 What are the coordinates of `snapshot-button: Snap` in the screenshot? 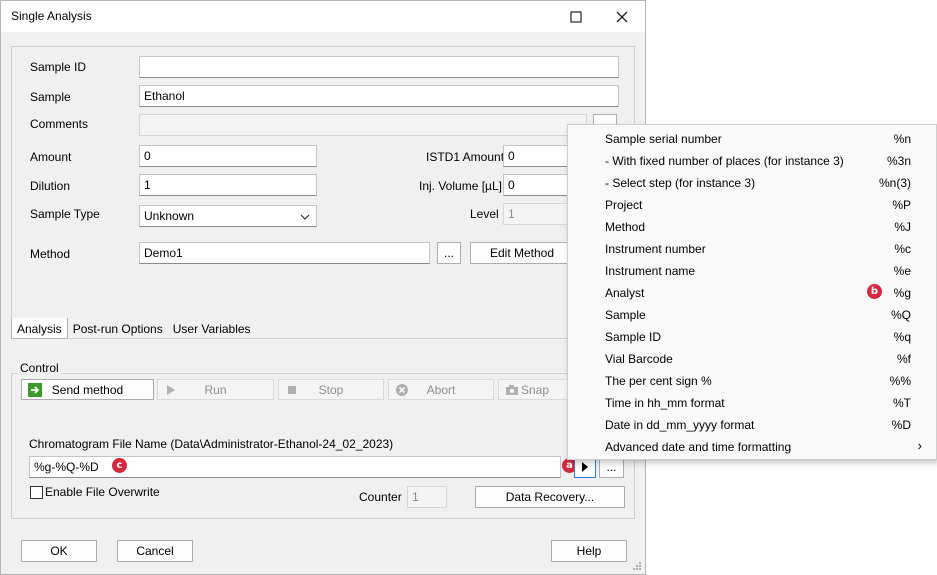 It's located at (533, 389).